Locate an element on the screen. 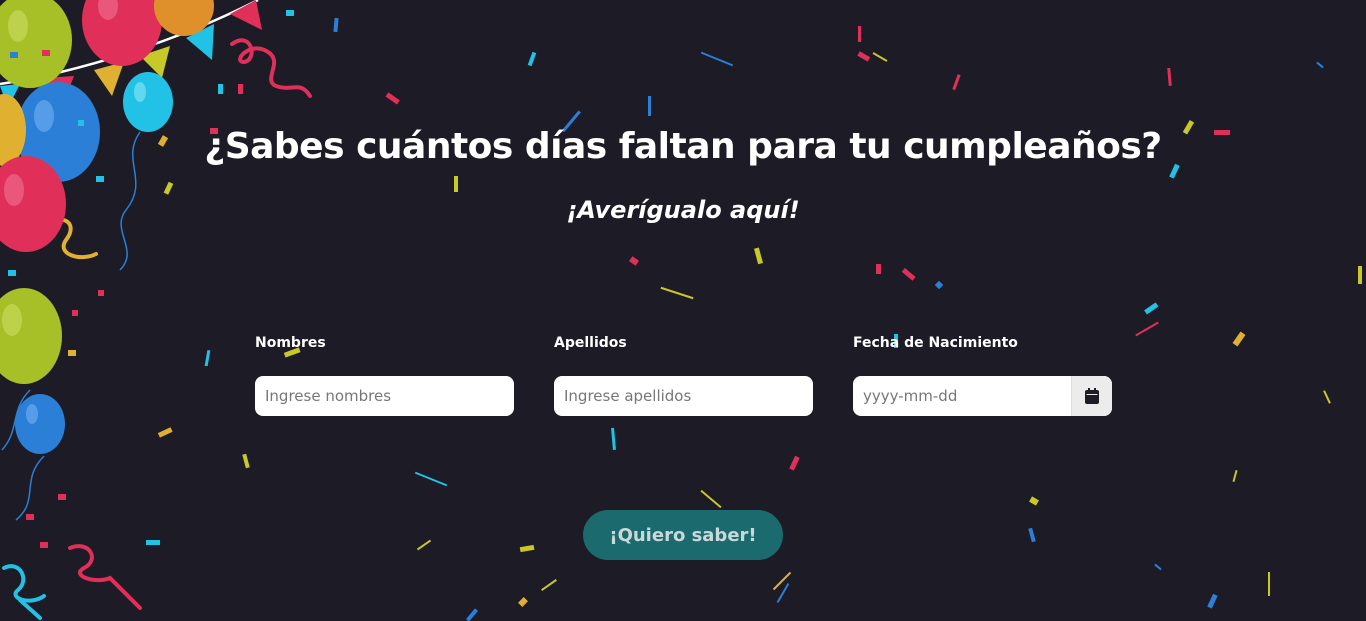 The height and width of the screenshot is (621, 1366). fecha-field is located at coordinates (982, 396).